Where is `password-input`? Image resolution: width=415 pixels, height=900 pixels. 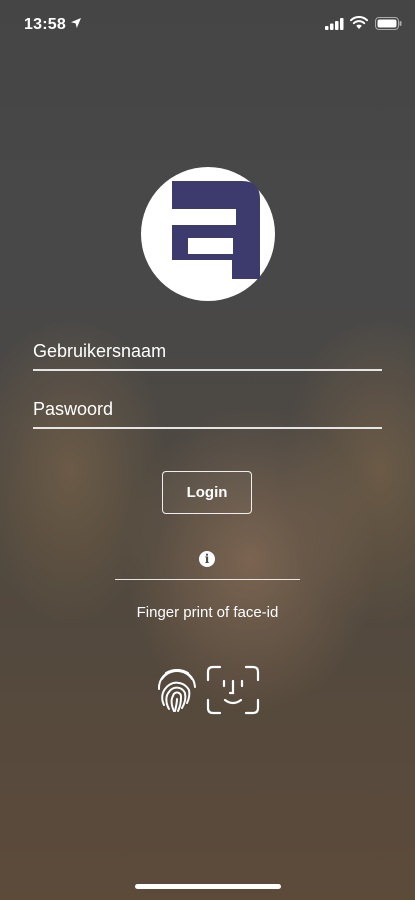 password-input is located at coordinates (207, 409).